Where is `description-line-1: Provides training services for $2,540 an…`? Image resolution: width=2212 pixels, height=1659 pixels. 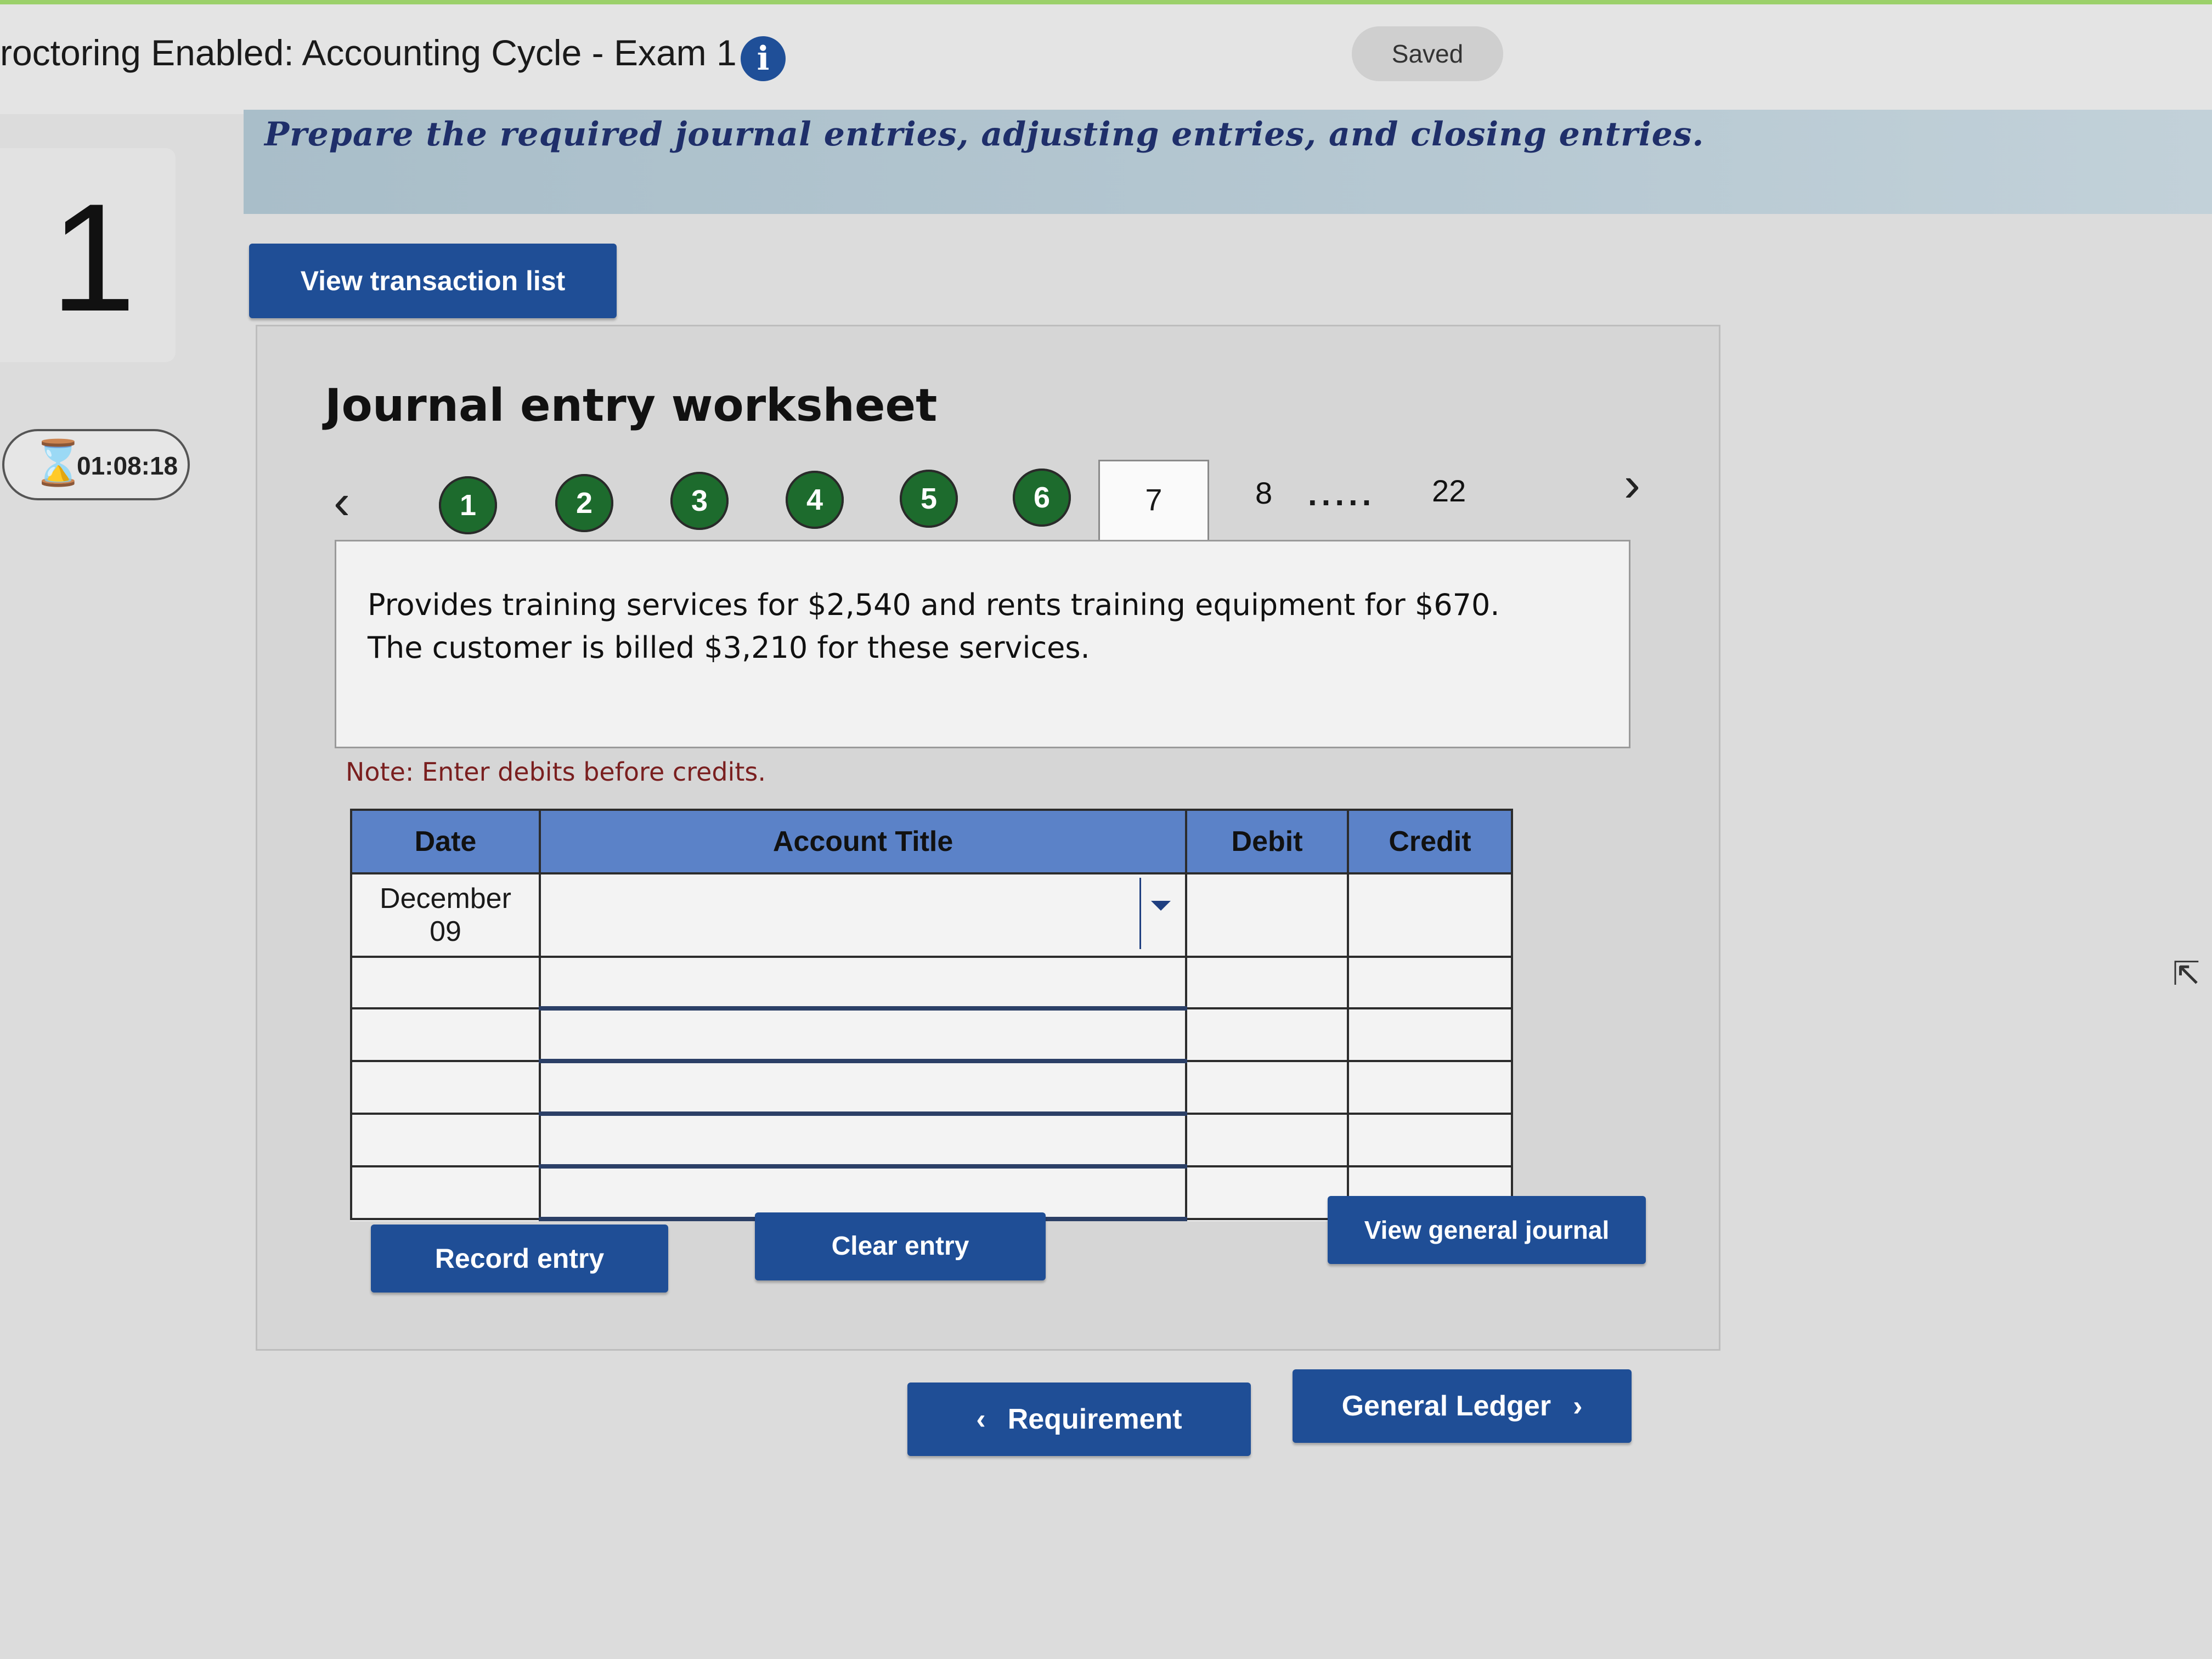
description-line-1: Provides training services for $2,540 an… is located at coordinates (934, 605).